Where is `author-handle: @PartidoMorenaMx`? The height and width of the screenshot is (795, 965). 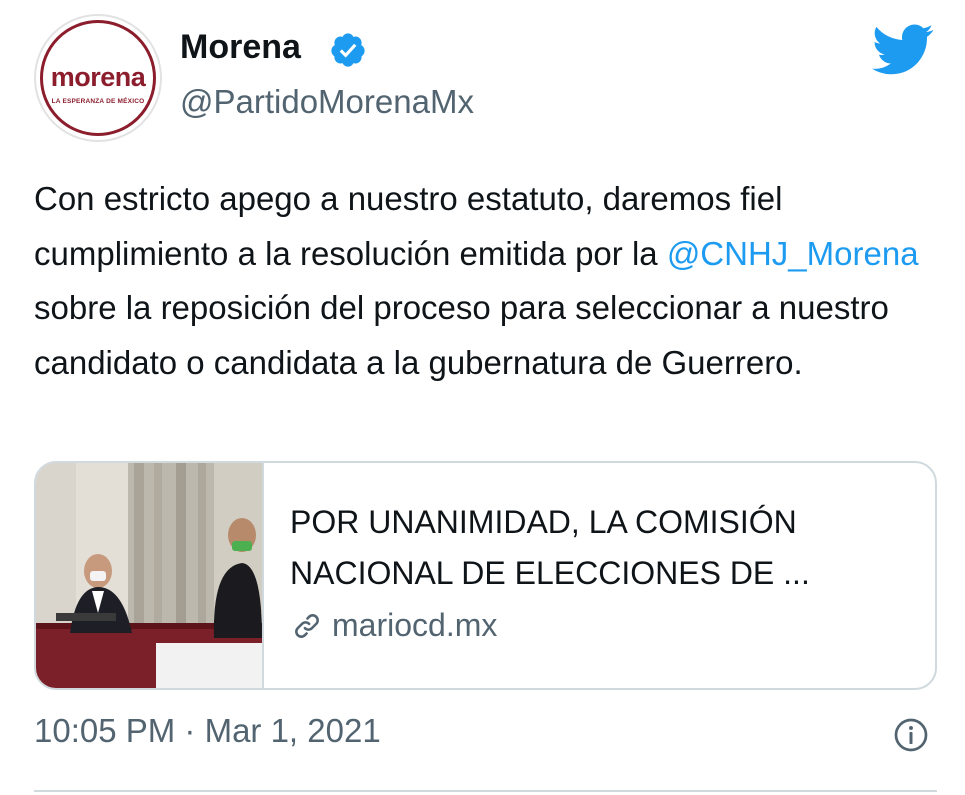 author-handle: @PartidoMorenaMx is located at coordinates (327, 102).